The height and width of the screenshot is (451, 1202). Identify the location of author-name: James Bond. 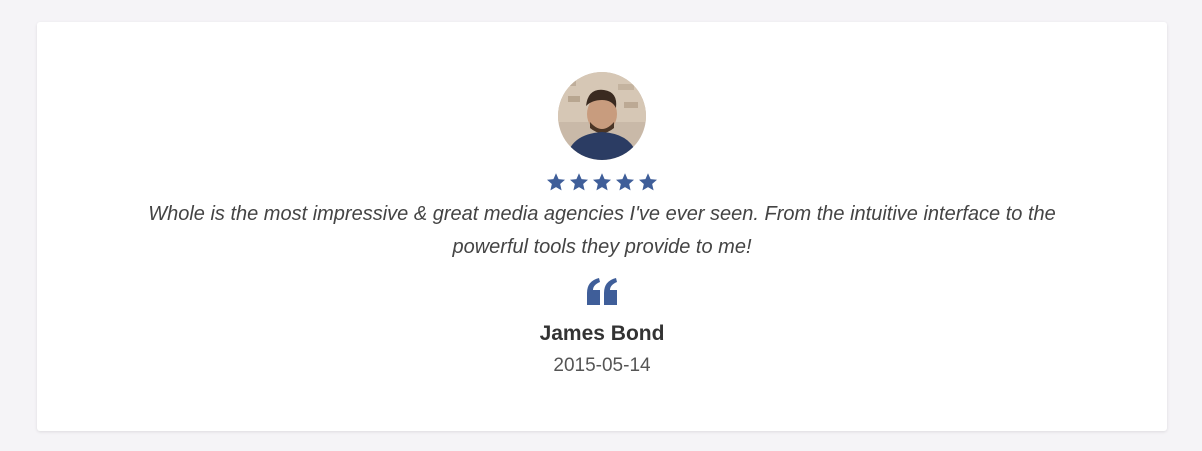
(602, 333).